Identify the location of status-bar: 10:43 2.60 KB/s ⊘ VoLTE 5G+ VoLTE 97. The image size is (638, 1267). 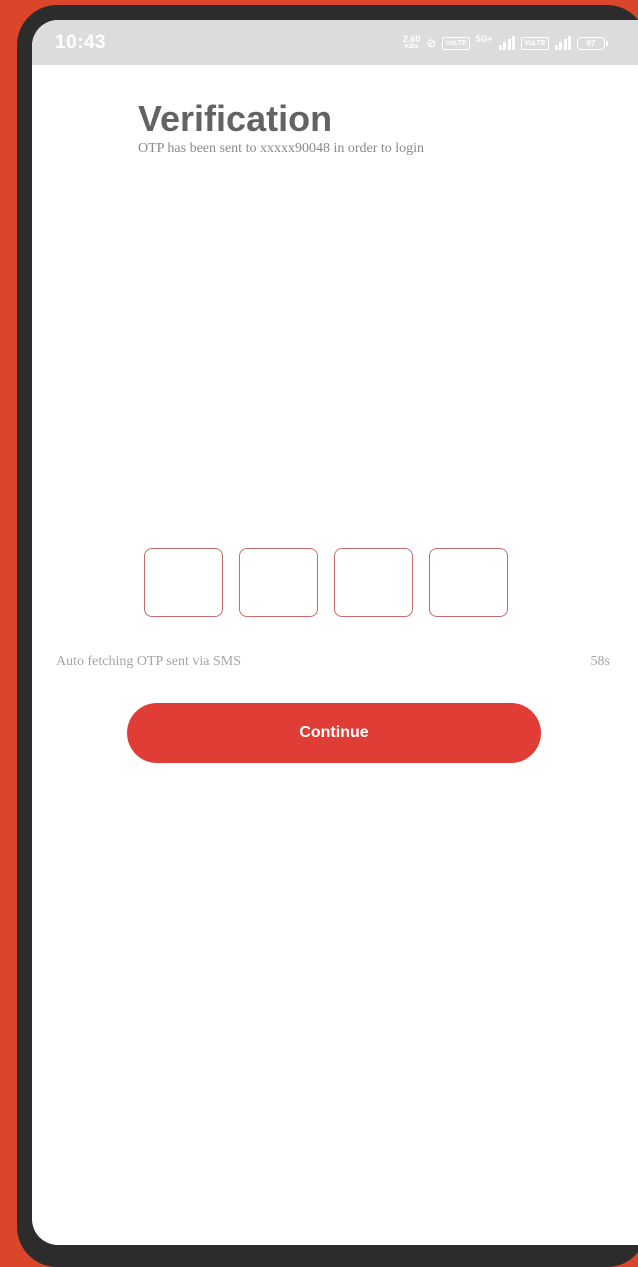
(335, 42).